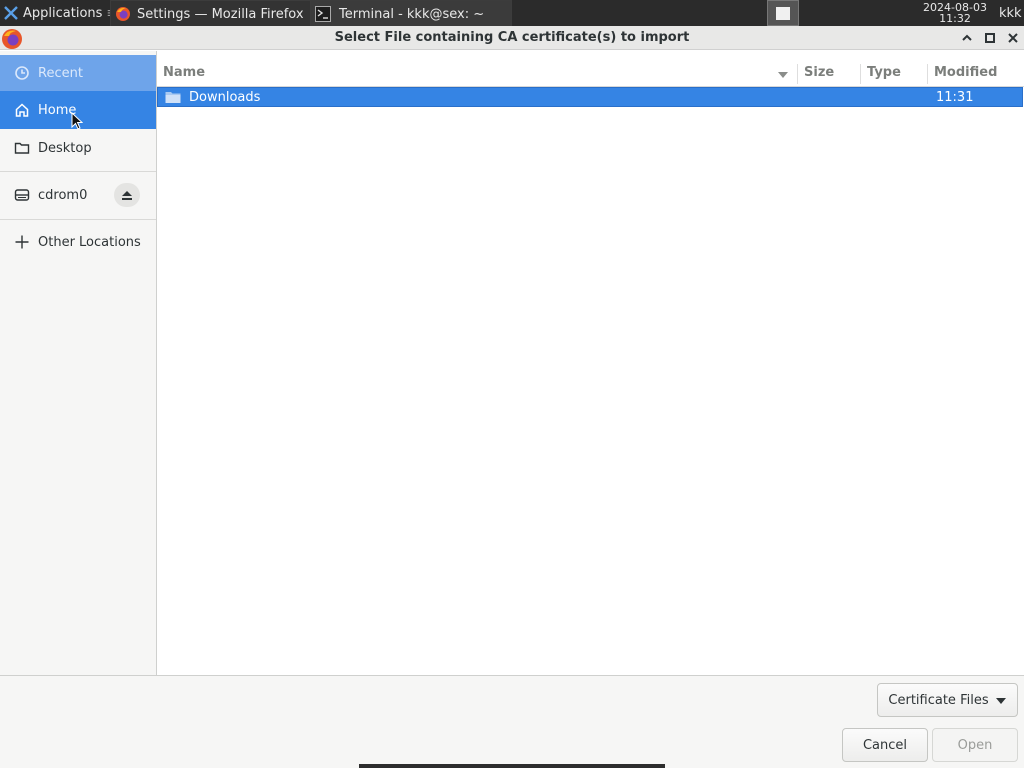 Image resolution: width=1024 pixels, height=768 pixels. What do you see at coordinates (77, 121) in the screenshot?
I see `mouse-cursor-icon` at bounding box center [77, 121].